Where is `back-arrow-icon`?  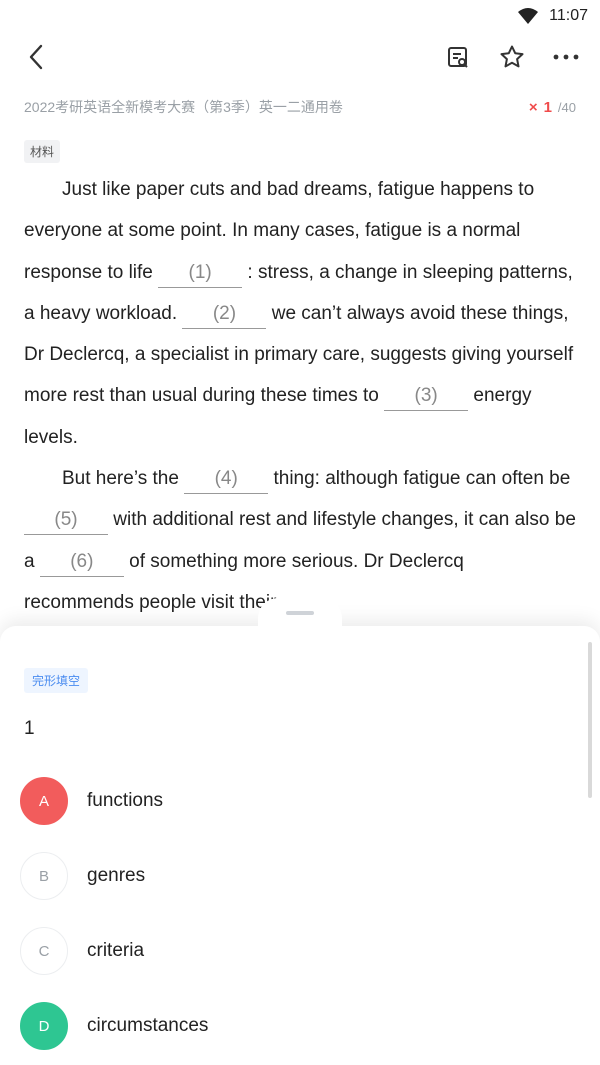 back-arrow-icon is located at coordinates (36, 57).